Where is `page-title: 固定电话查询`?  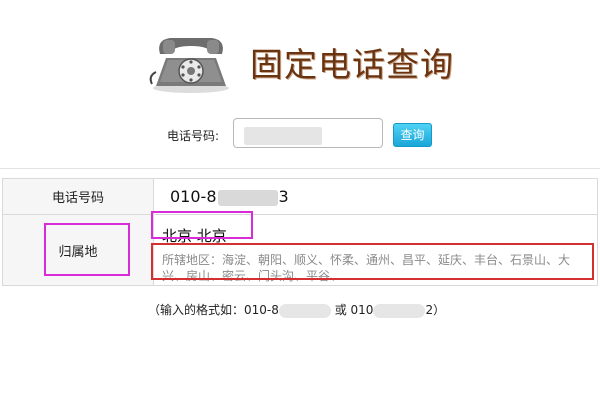
page-title: 固定电话查询 is located at coordinates (352, 64).